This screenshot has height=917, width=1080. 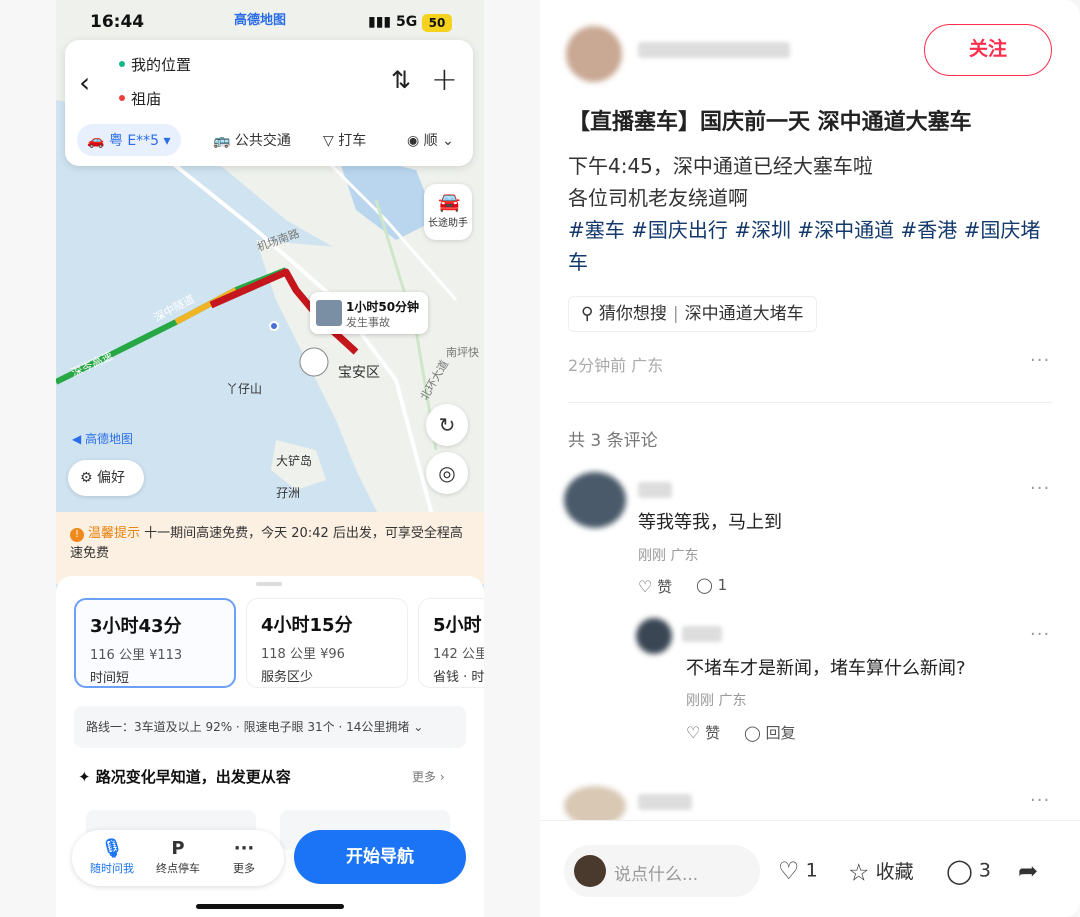 What do you see at coordinates (770, 122) in the screenshot?
I see `post-title: 【直播塞车】国庆前一天 深中通道大塞车` at bounding box center [770, 122].